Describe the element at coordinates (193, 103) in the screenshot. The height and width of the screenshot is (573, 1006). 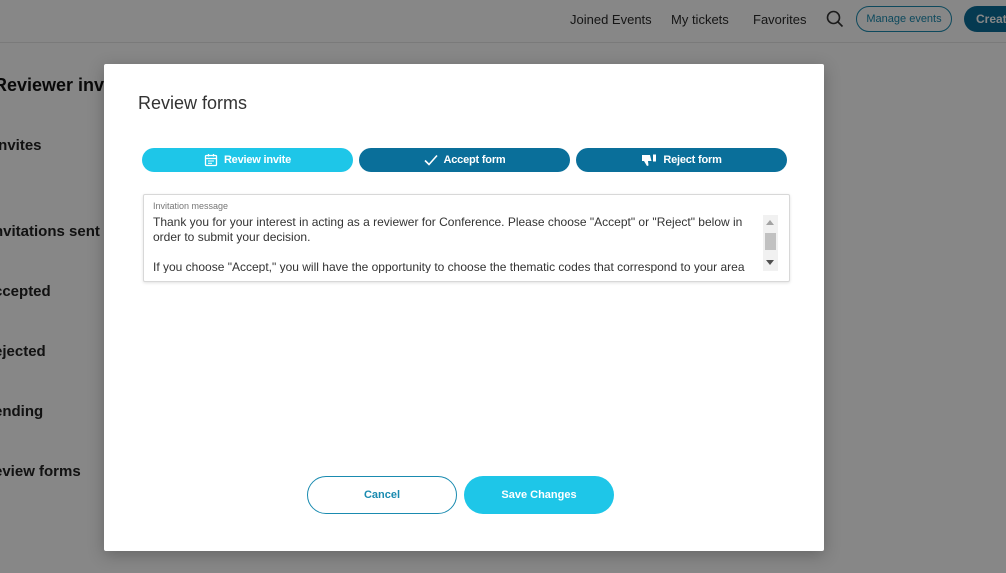
I see `dialog-title: Review forms` at that location.